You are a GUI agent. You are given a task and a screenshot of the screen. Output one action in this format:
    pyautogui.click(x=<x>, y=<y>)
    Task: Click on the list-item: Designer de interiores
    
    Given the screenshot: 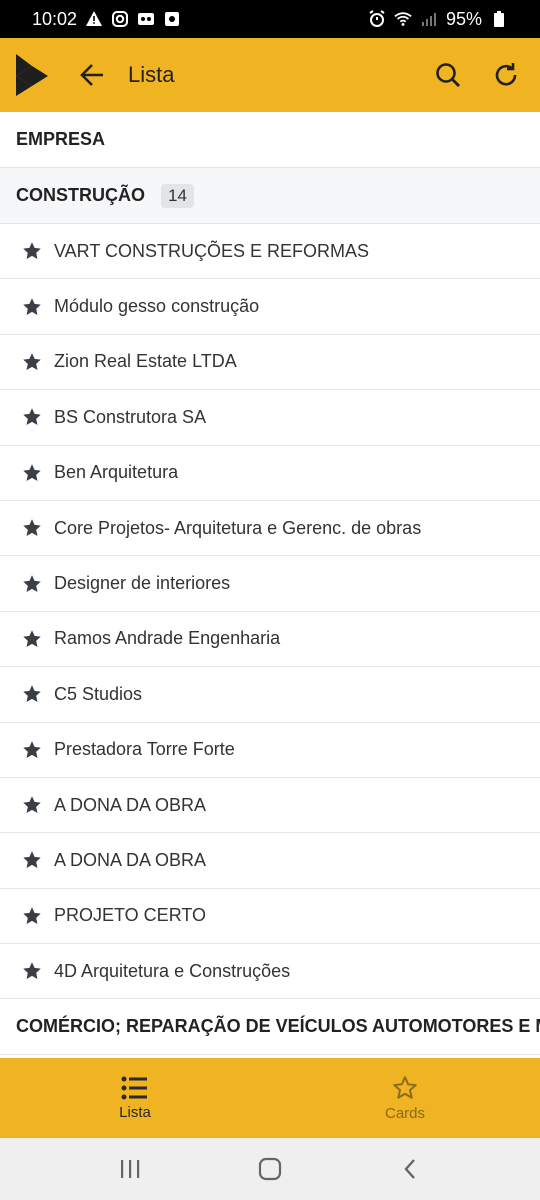 What is the action you would take?
    pyautogui.click(x=270, y=584)
    